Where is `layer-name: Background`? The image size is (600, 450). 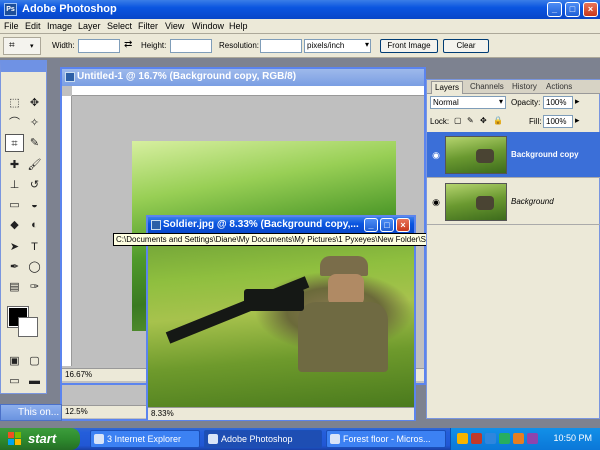 layer-name: Background is located at coordinates (532, 201).